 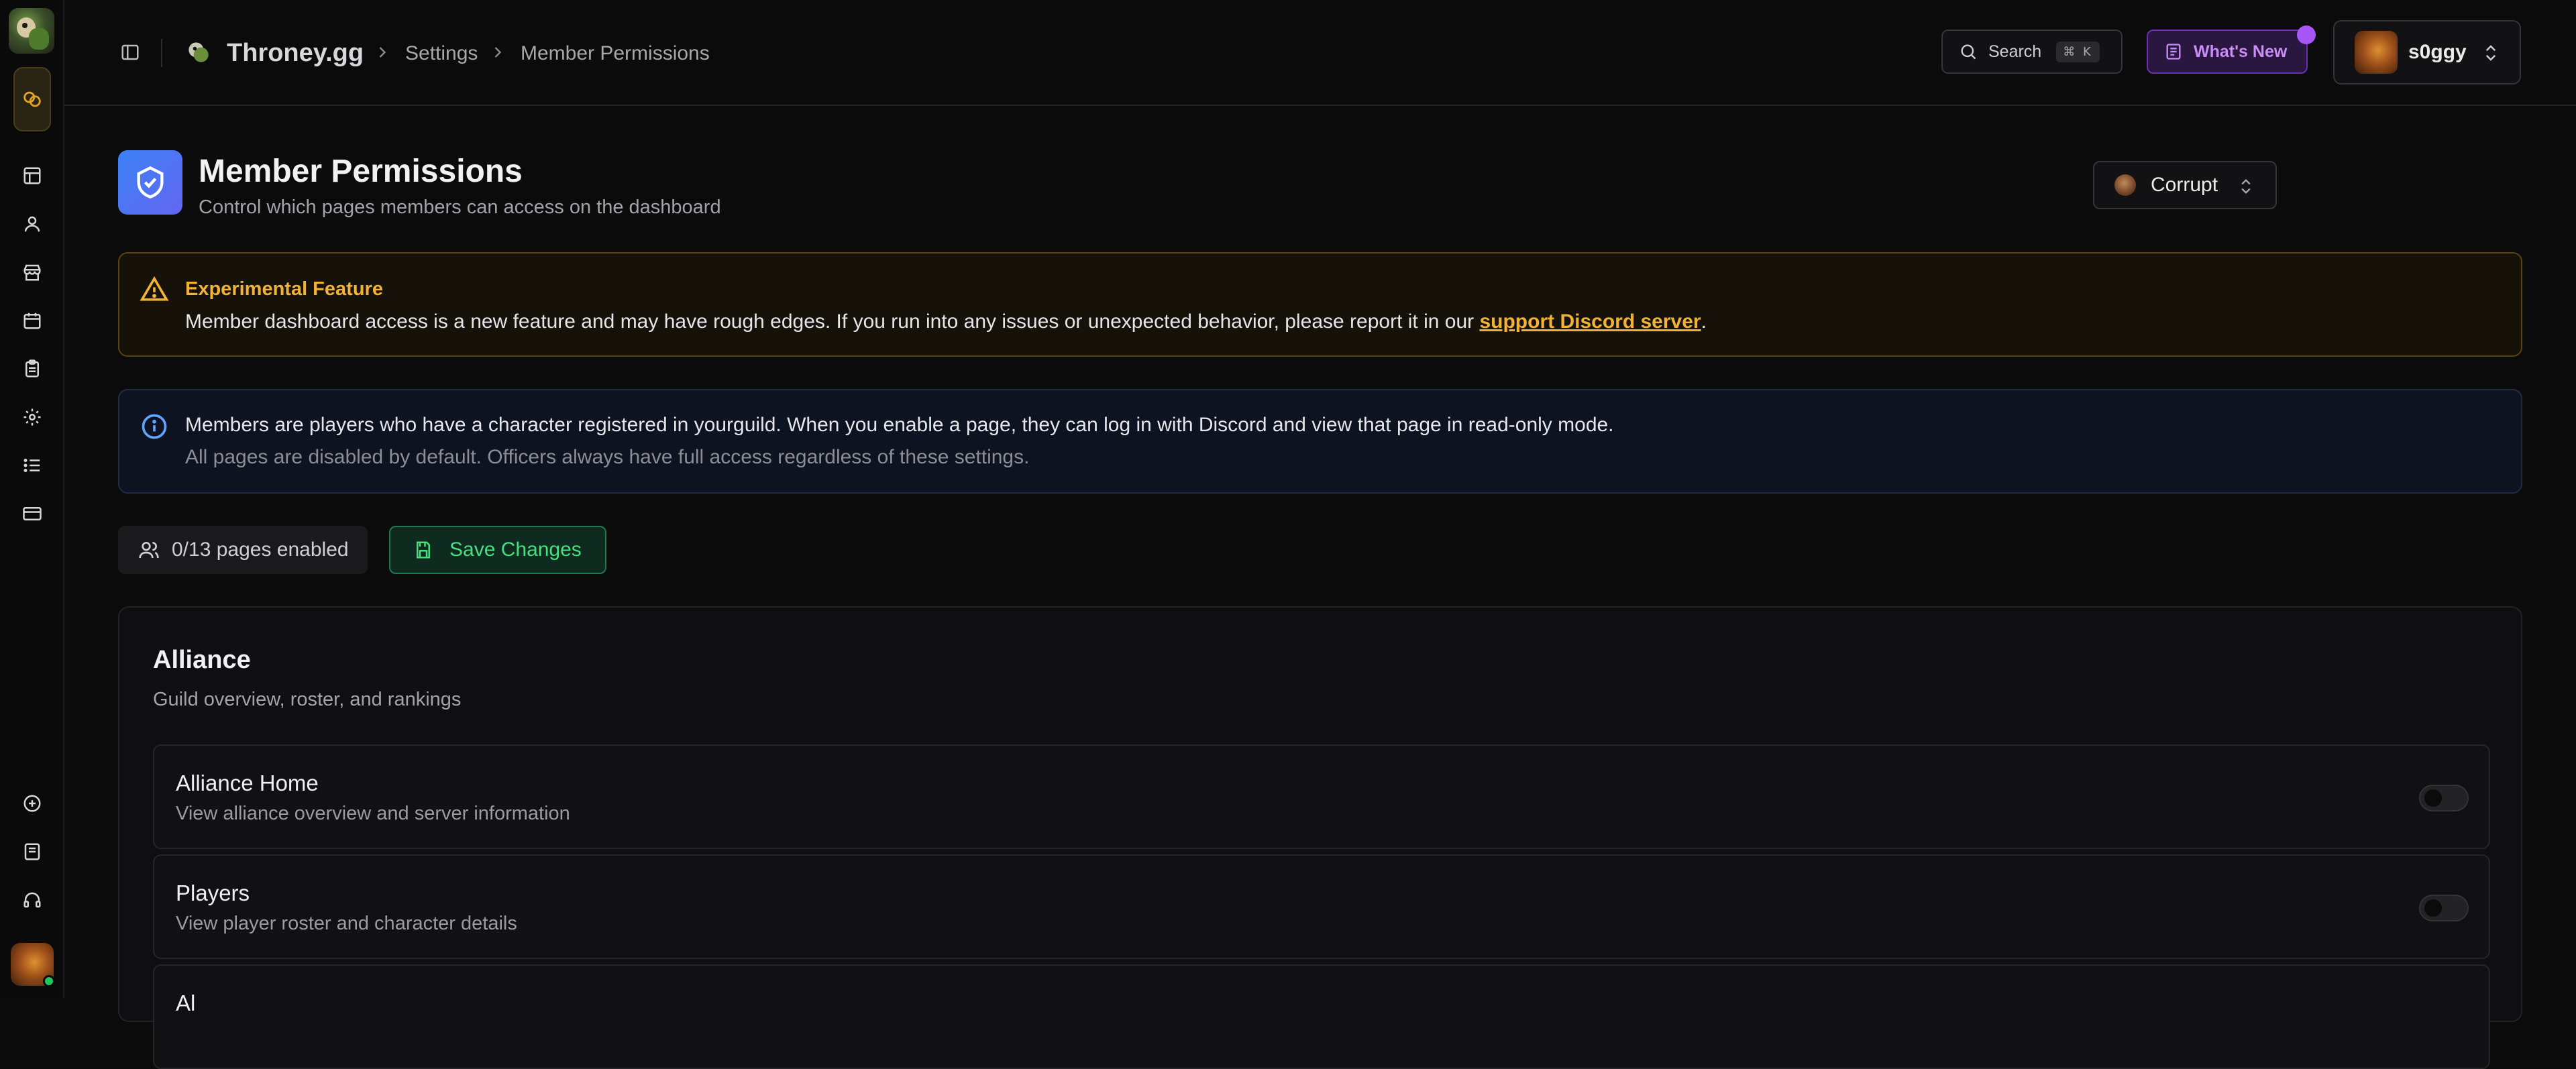 I want to click on nav-clipboard-button, so click(x=32, y=369).